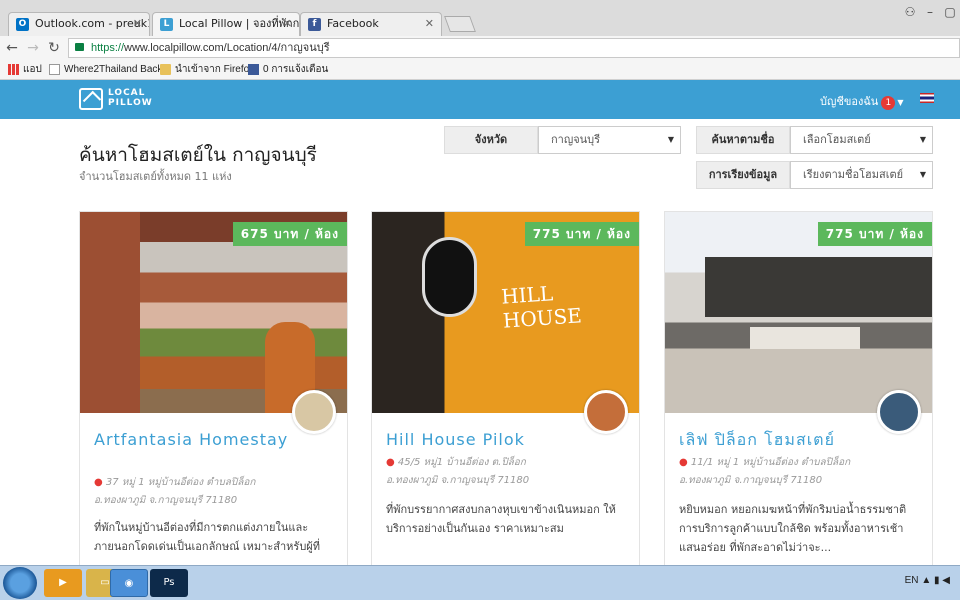 Image resolution: width=960 pixels, height=600 pixels. I want to click on sort-value: เรียงตามชื่อโฮมสเตย์, so click(853, 174).